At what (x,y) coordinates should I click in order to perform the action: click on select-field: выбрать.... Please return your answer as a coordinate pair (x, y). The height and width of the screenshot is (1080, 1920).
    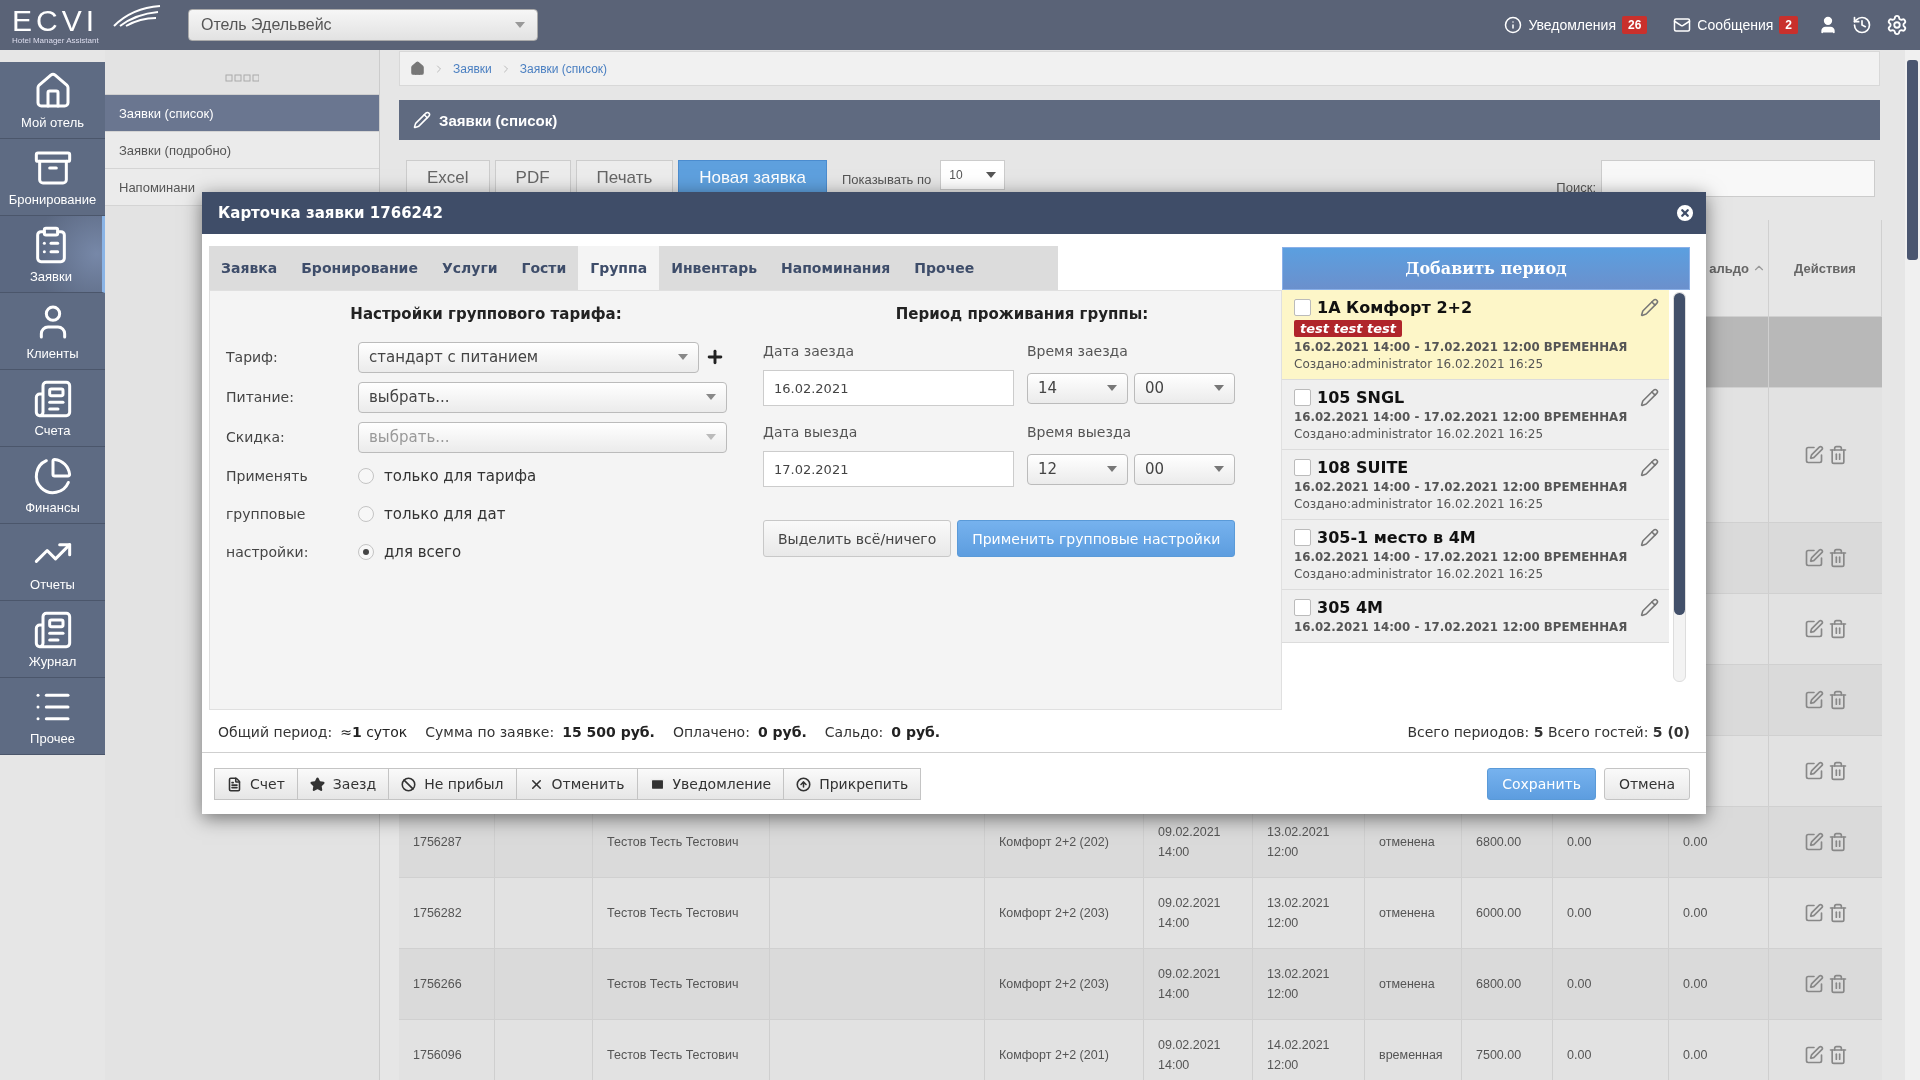
    Looking at the image, I should click on (542, 397).